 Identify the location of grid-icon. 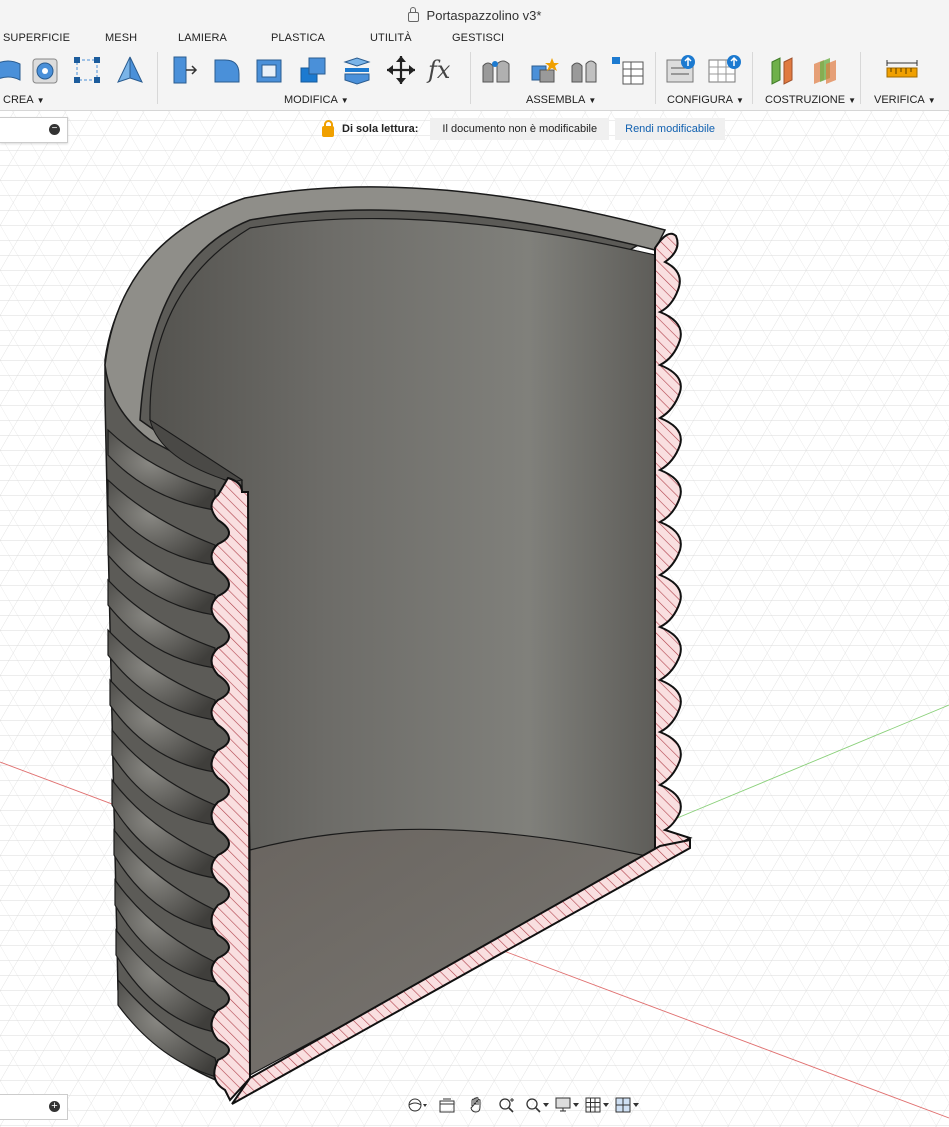
(597, 1105).